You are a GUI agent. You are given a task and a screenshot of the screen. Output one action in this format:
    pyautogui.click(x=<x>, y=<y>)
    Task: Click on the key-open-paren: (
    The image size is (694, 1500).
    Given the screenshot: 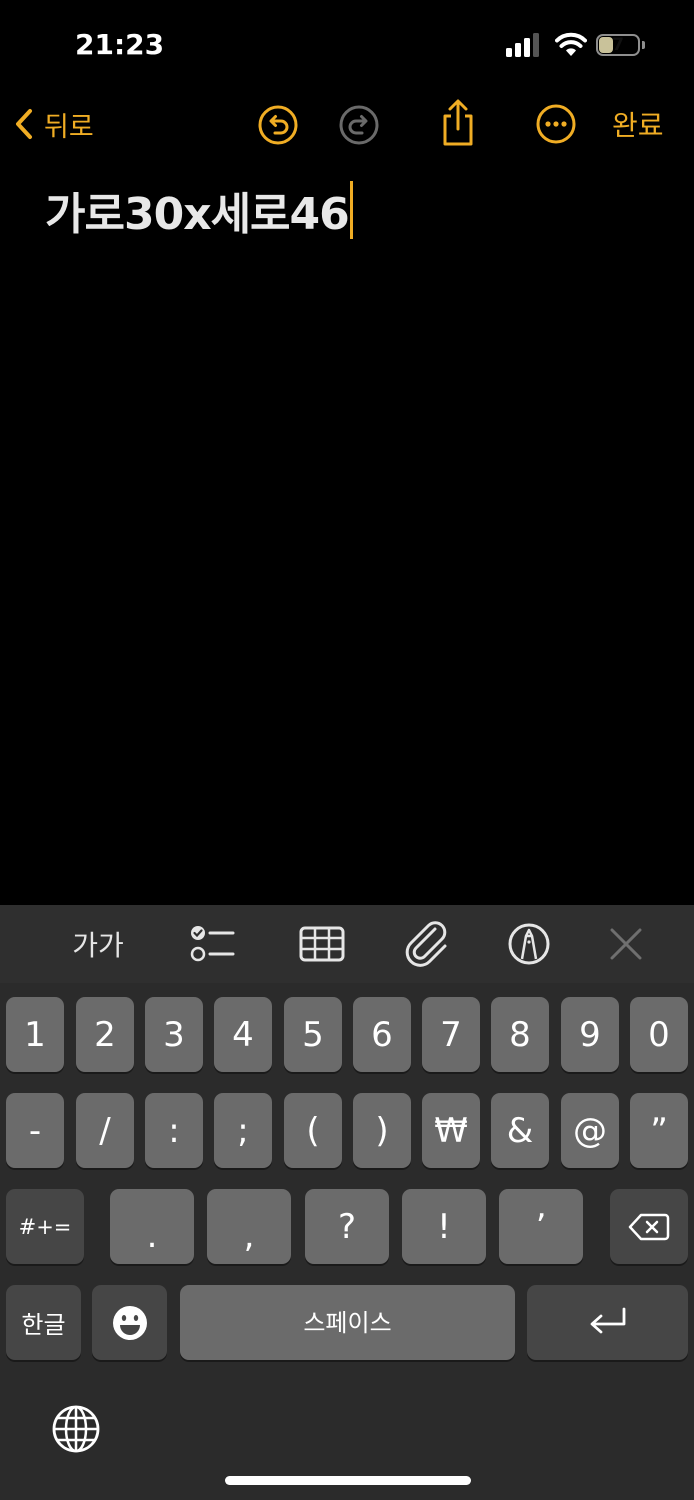 What is the action you would take?
    pyautogui.click(x=313, y=1130)
    